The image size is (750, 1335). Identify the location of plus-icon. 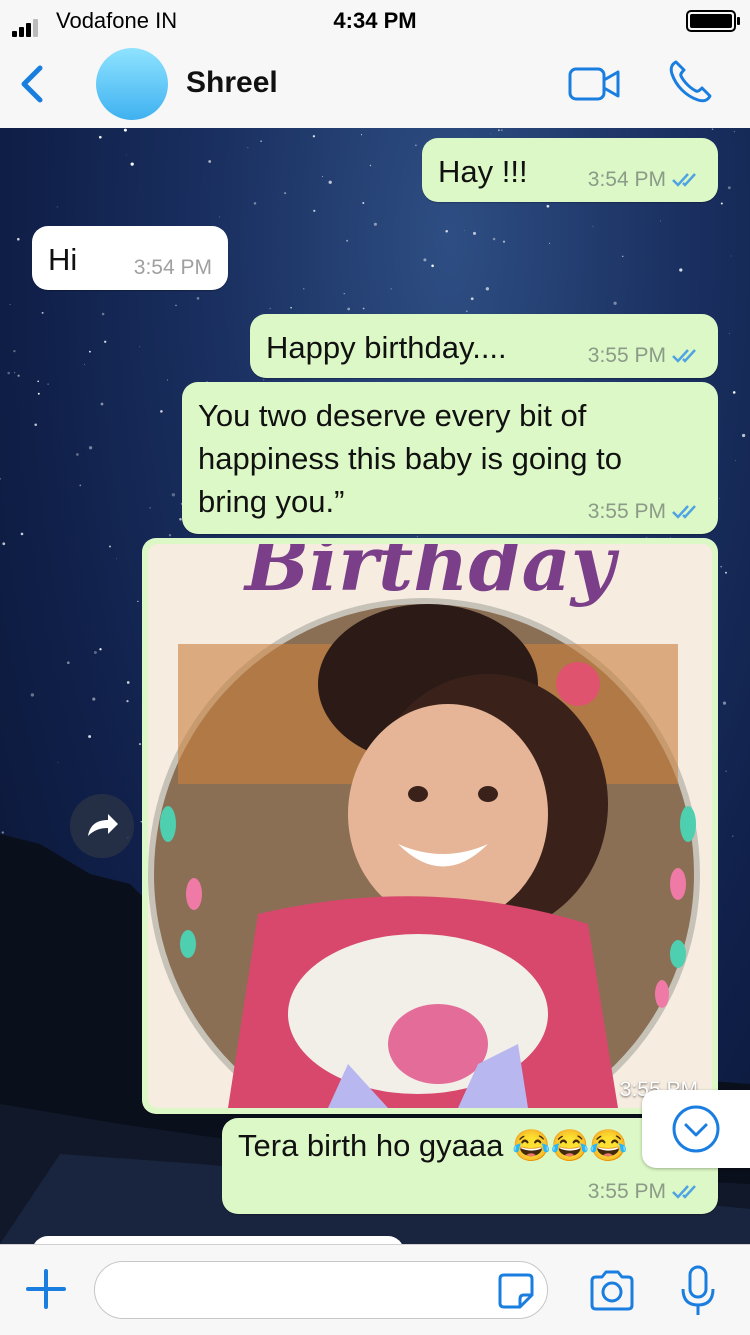
(46, 1289).